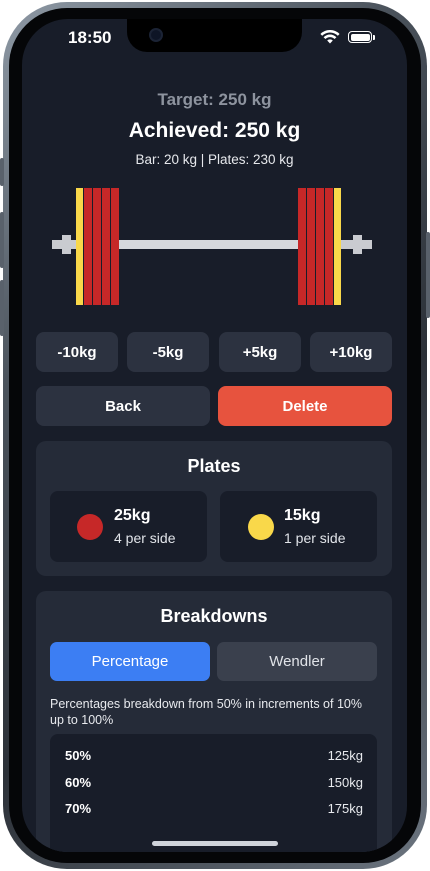 This screenshot has width=430, height=871. I want to click on plates-card: Plates 25kg 4 per side 15kg 1 per side, so click(214, 508).